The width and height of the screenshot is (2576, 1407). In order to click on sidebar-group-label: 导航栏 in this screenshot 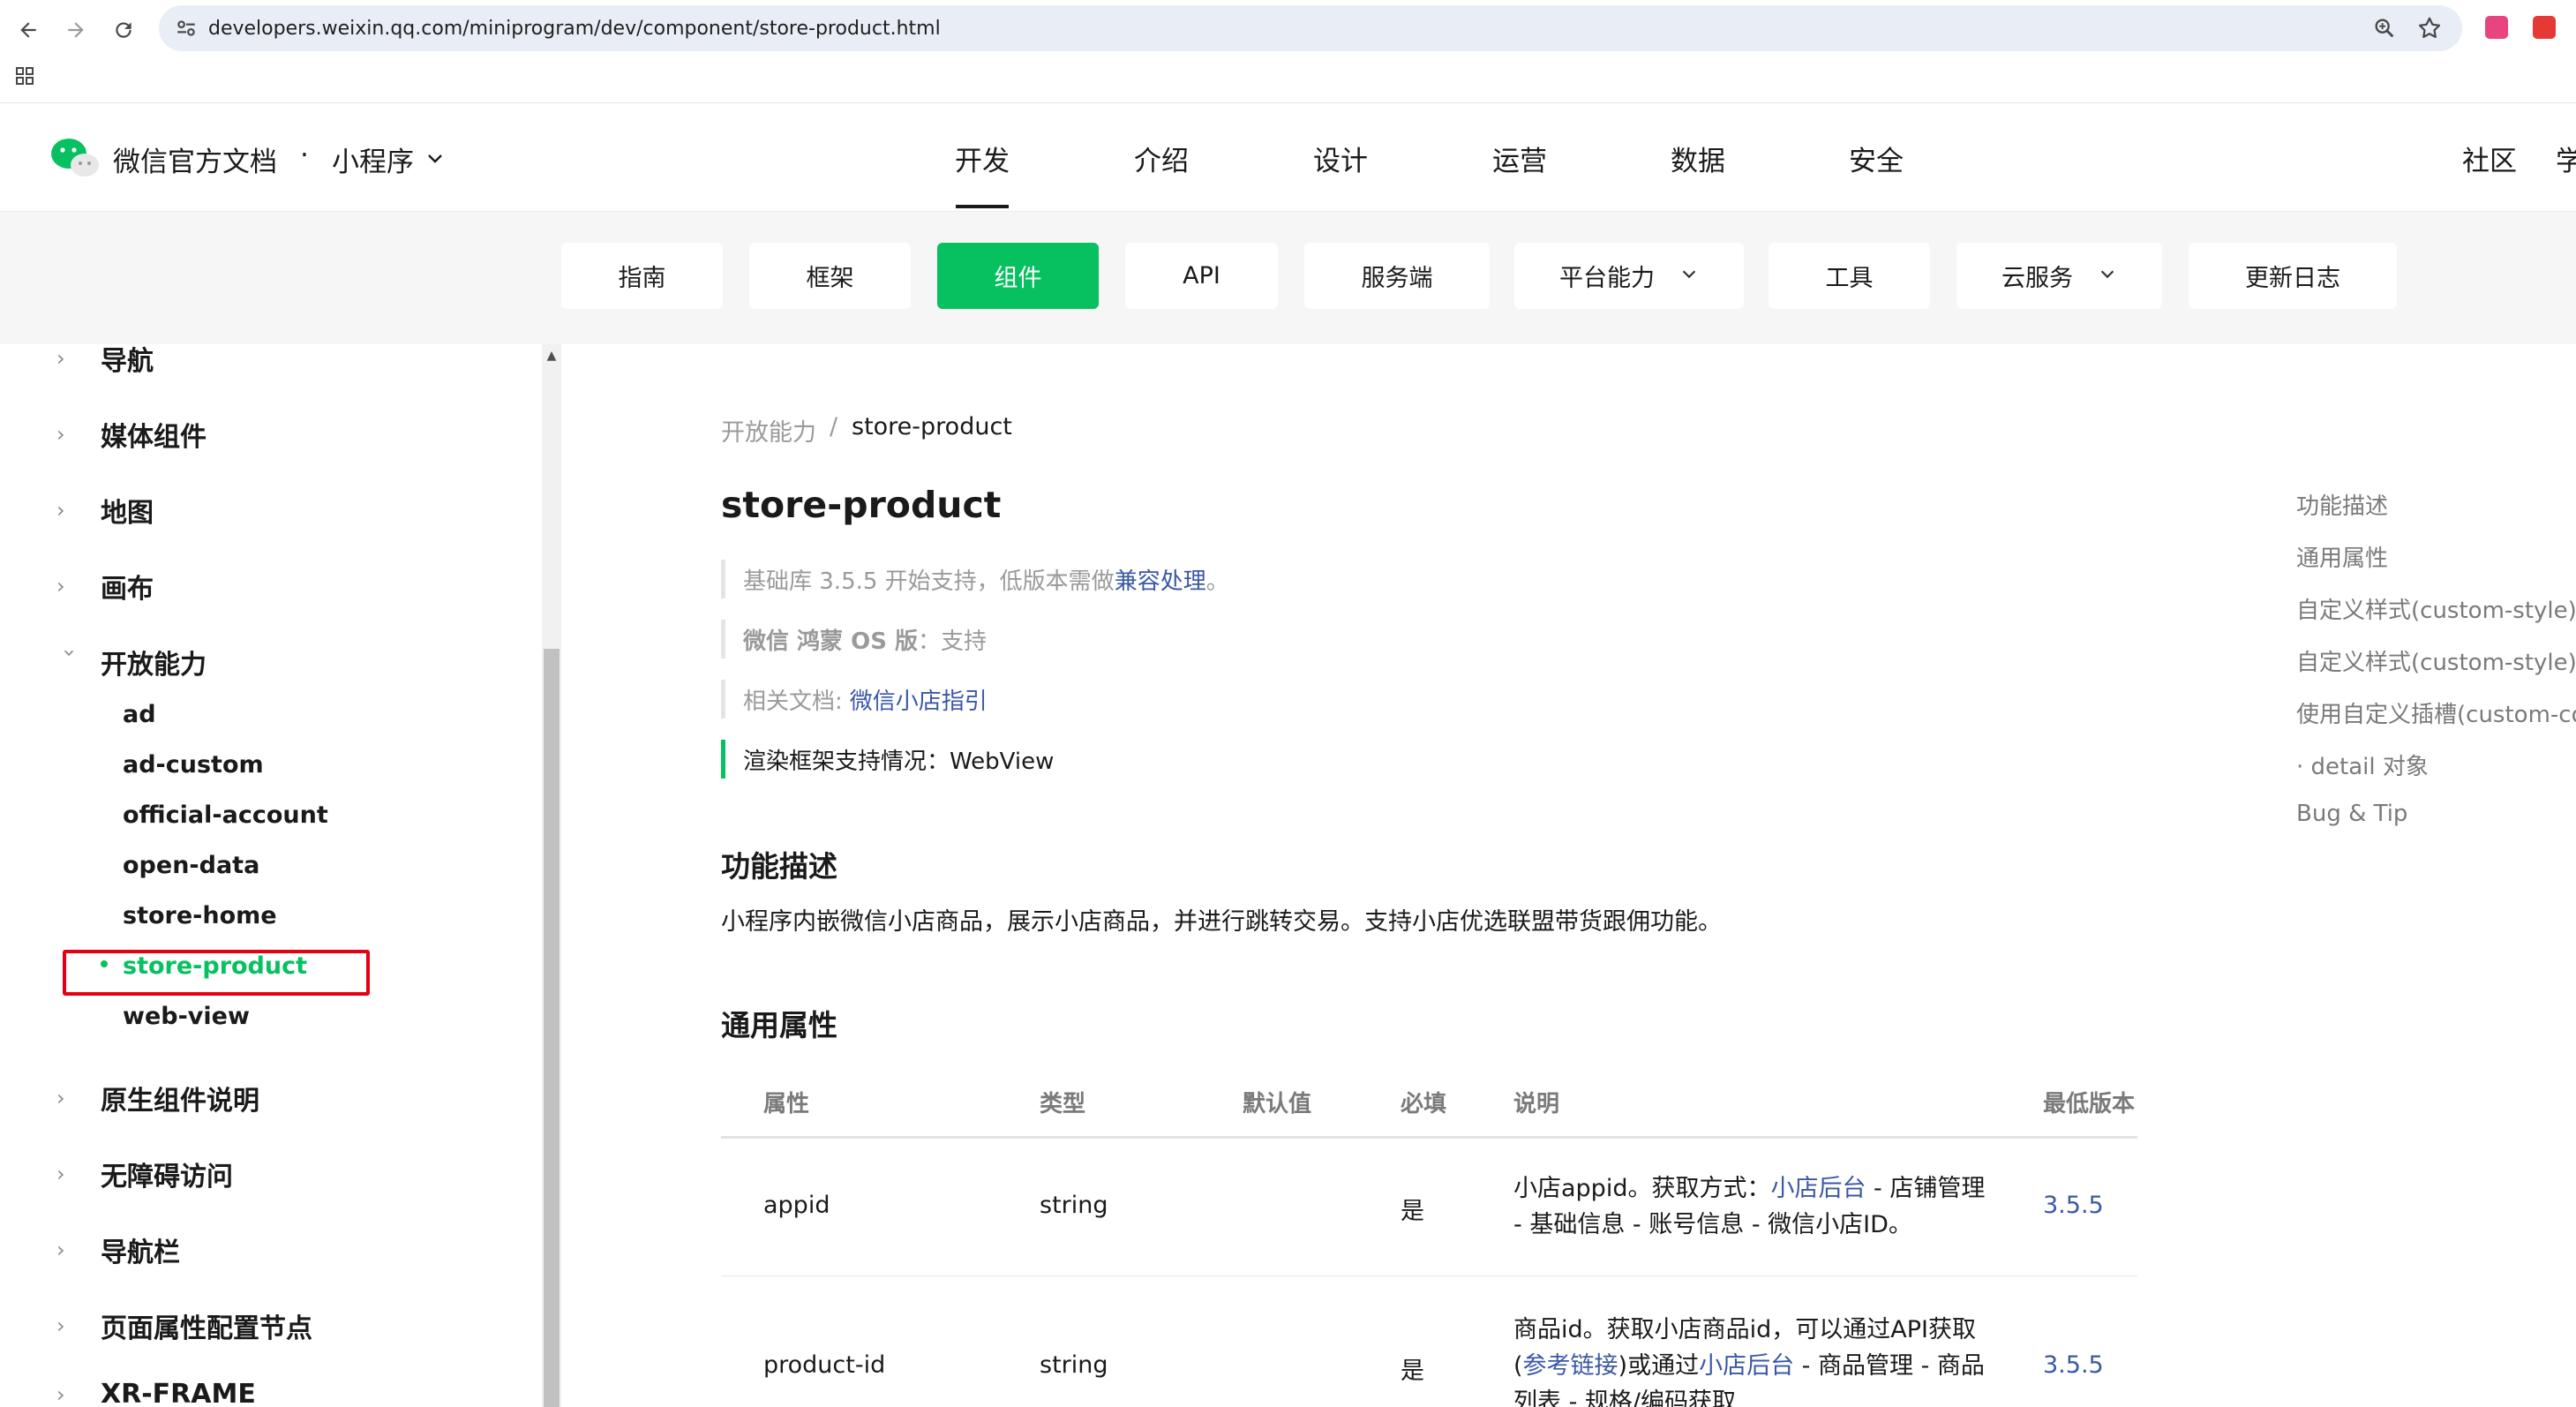, I will do `click(140, 1253)`.